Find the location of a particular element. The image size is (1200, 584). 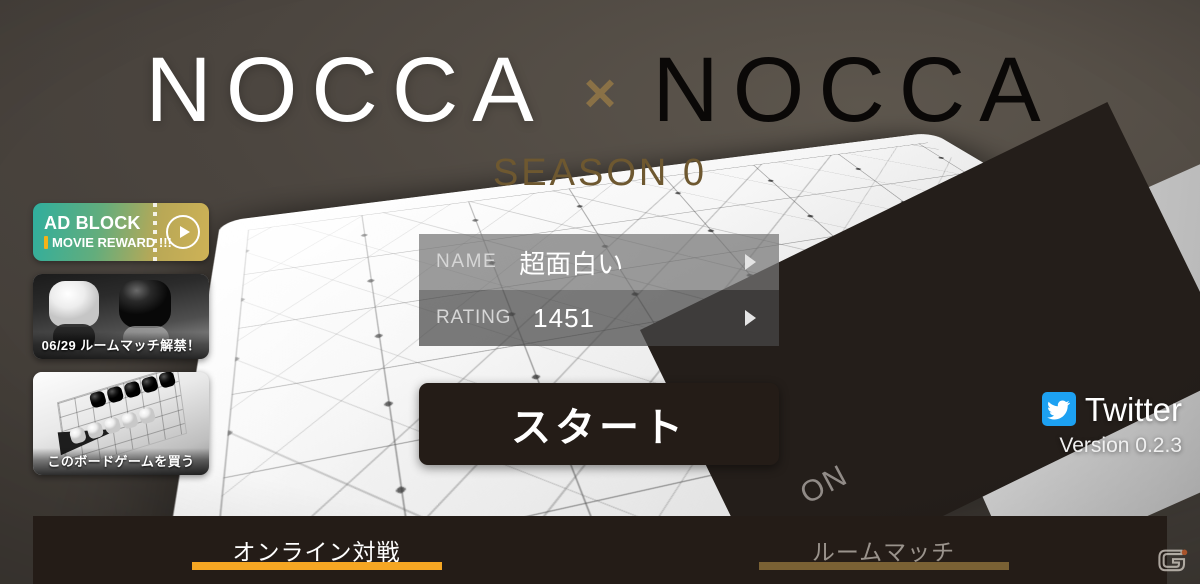

player-info-panel: NAME 超面白い RATING 1451 is located at coordinates (599, 290).